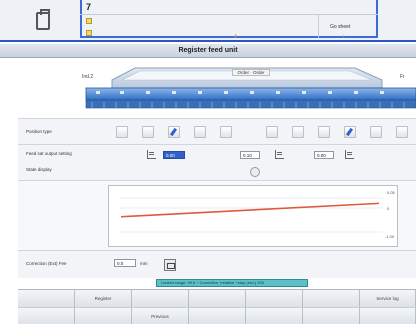 The image size is (416, 324). Describe the element at coordinates (390, 236) in the screenshot. I see `y-tick-bottom: -1.00` at that location.